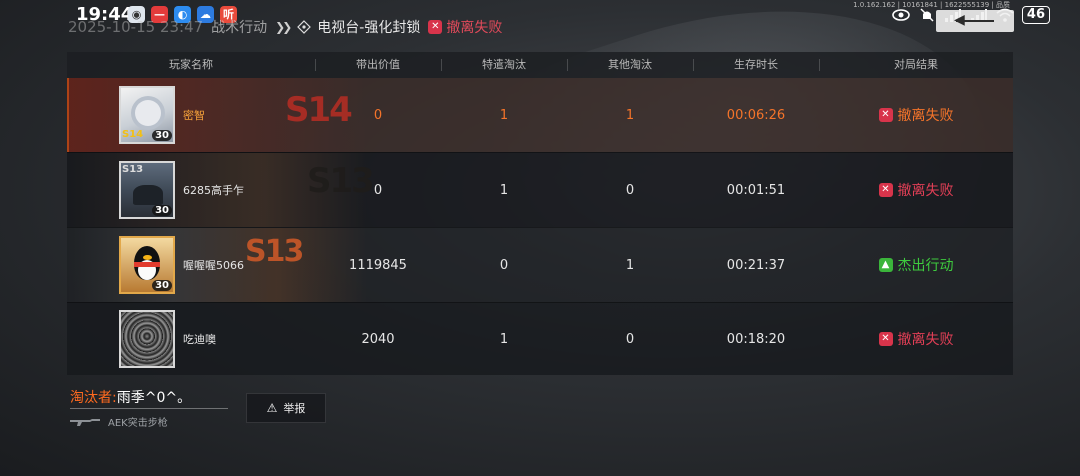 This screenshot has height=476, width=1080. What do you see at coordinates (239, 28) in the screenshot?
I see `match-mode: 战术行动` at bounding box center [239, 28].